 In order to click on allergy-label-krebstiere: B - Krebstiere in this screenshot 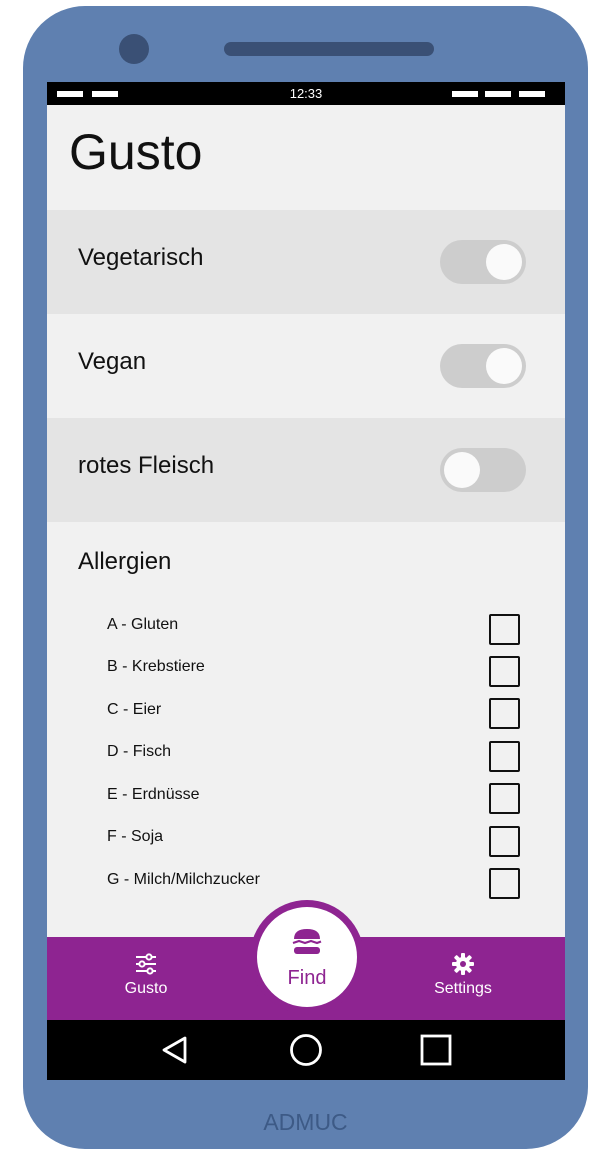, I will do `click(156, 666)`.